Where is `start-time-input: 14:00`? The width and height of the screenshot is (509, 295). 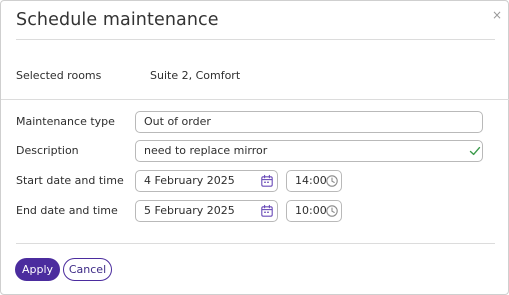
start-time-input: 14:00 is located at coordinates (314, 181).